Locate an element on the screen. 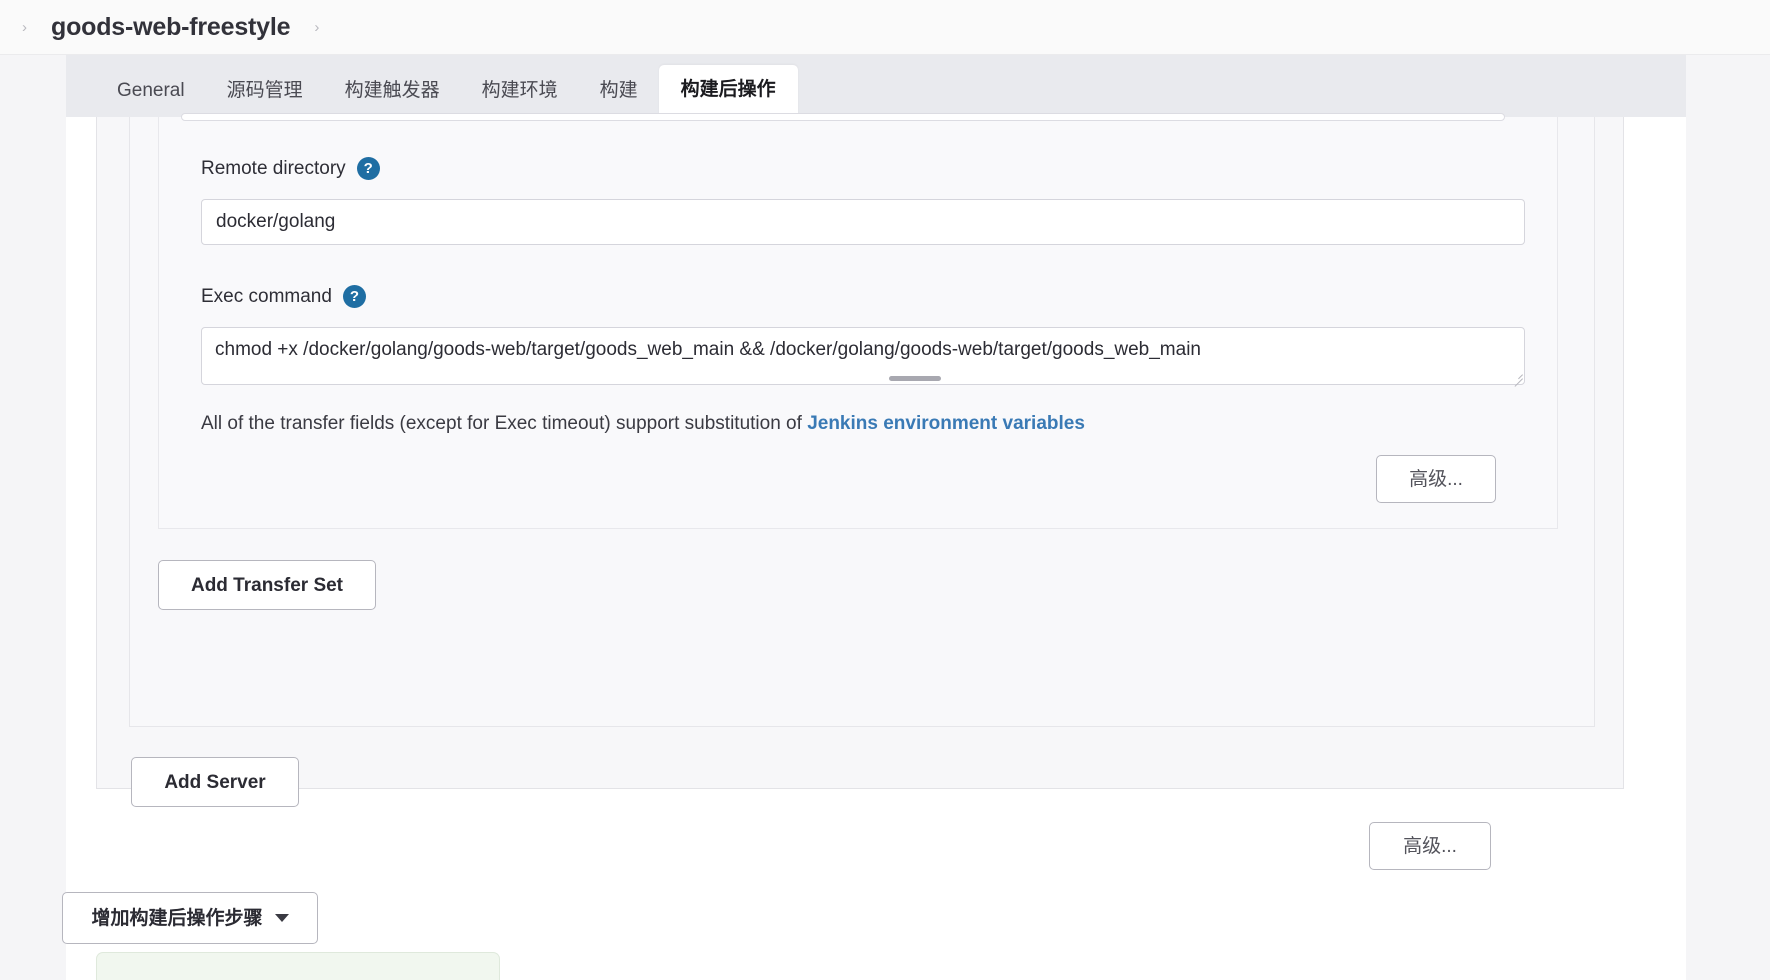  exec-command-label: Exec command ? is located at coordinates (283, 296).